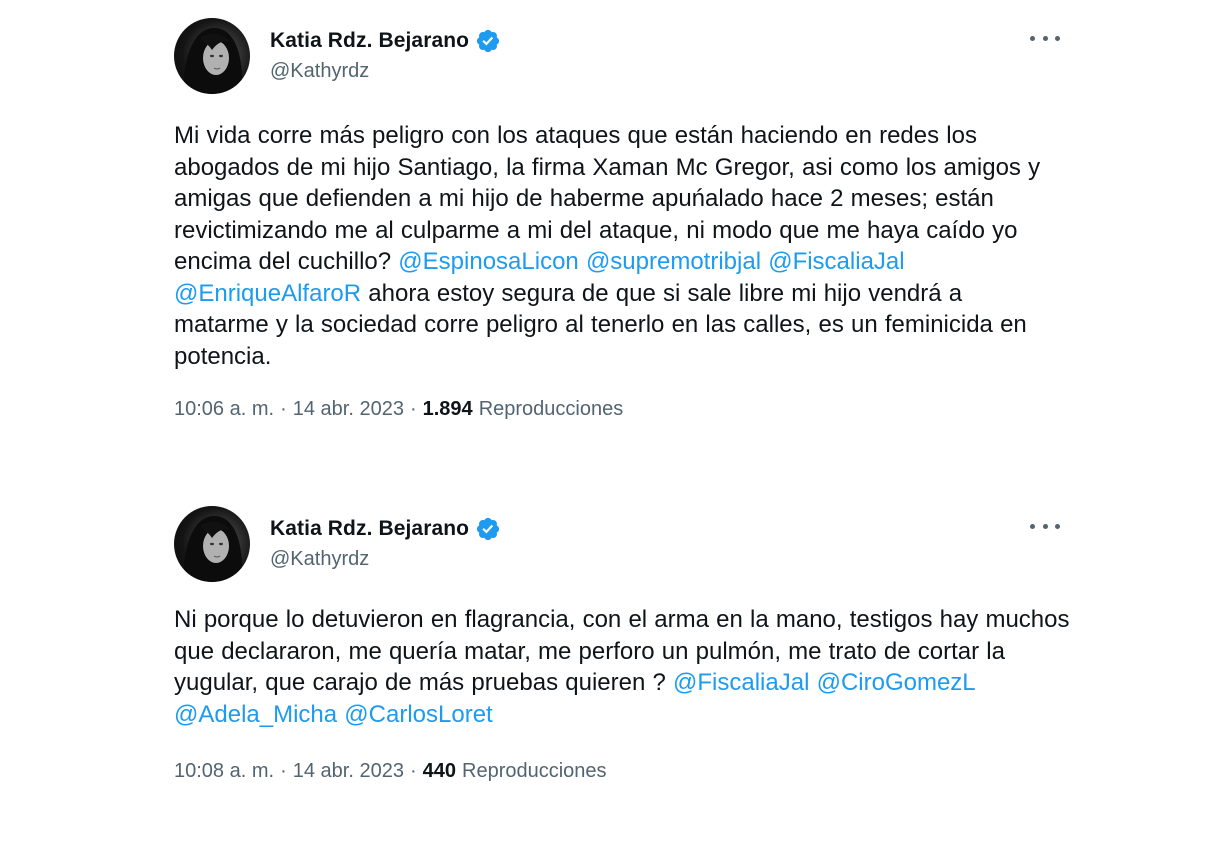 Image resolution: width=1224 pixels, height=843 pixels. What do you see at coordinates (447, 409) in the screenshot?
I see `views-count: 1.894` at bounding box center [447, 409].